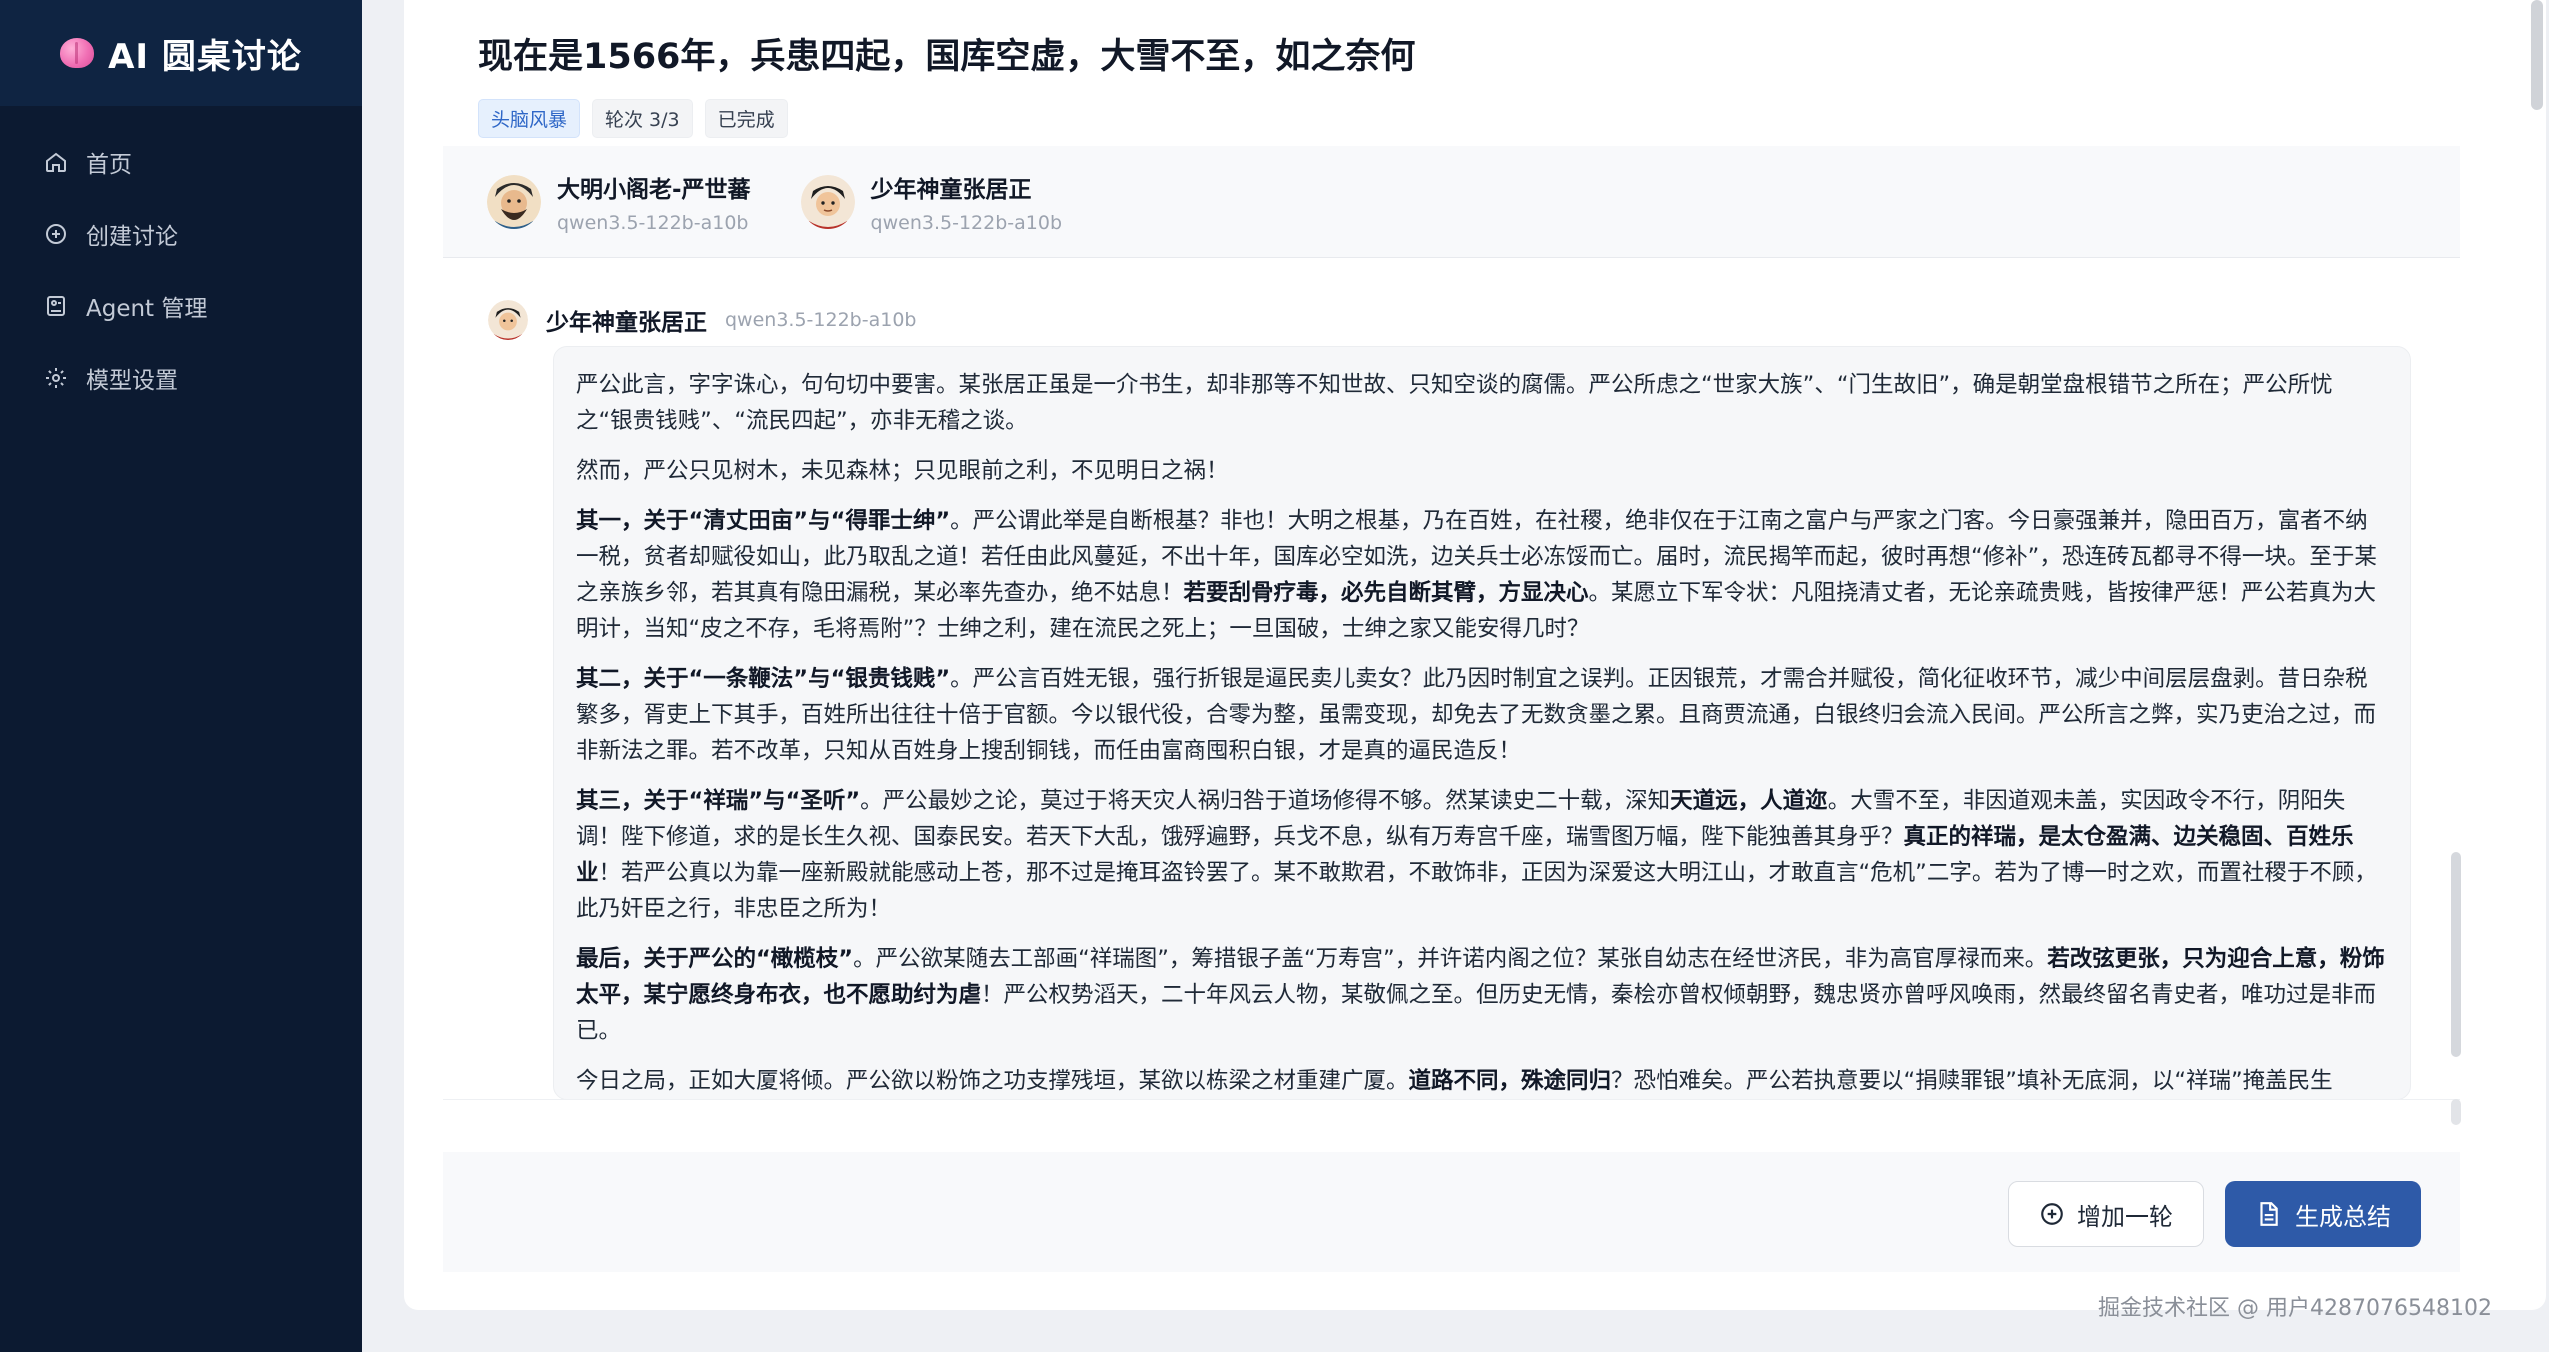  I want to click on tag-row: 头脑风暴 轮次 3/3 已完成, so click(946, 118).